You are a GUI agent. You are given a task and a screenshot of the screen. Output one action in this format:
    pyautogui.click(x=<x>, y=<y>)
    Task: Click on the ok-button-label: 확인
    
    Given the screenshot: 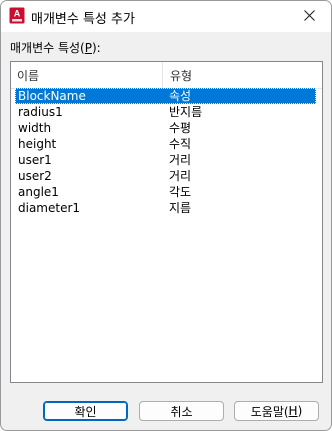 What is the action you would take?
    pyautogui.click(x=85, y=411)
    